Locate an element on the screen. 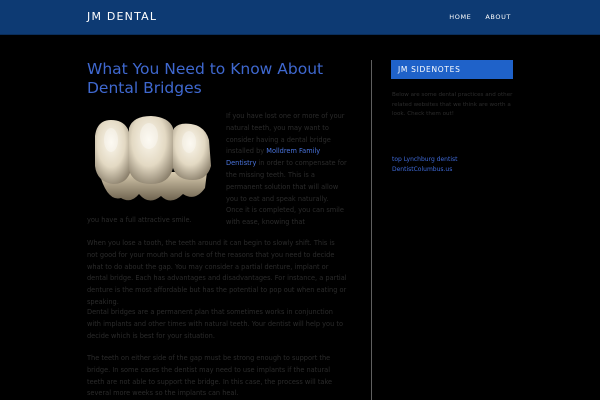 The image size is (600, 400). sidebar-widget-title: JM SIDENOTES is located at coordinates (452, 69).